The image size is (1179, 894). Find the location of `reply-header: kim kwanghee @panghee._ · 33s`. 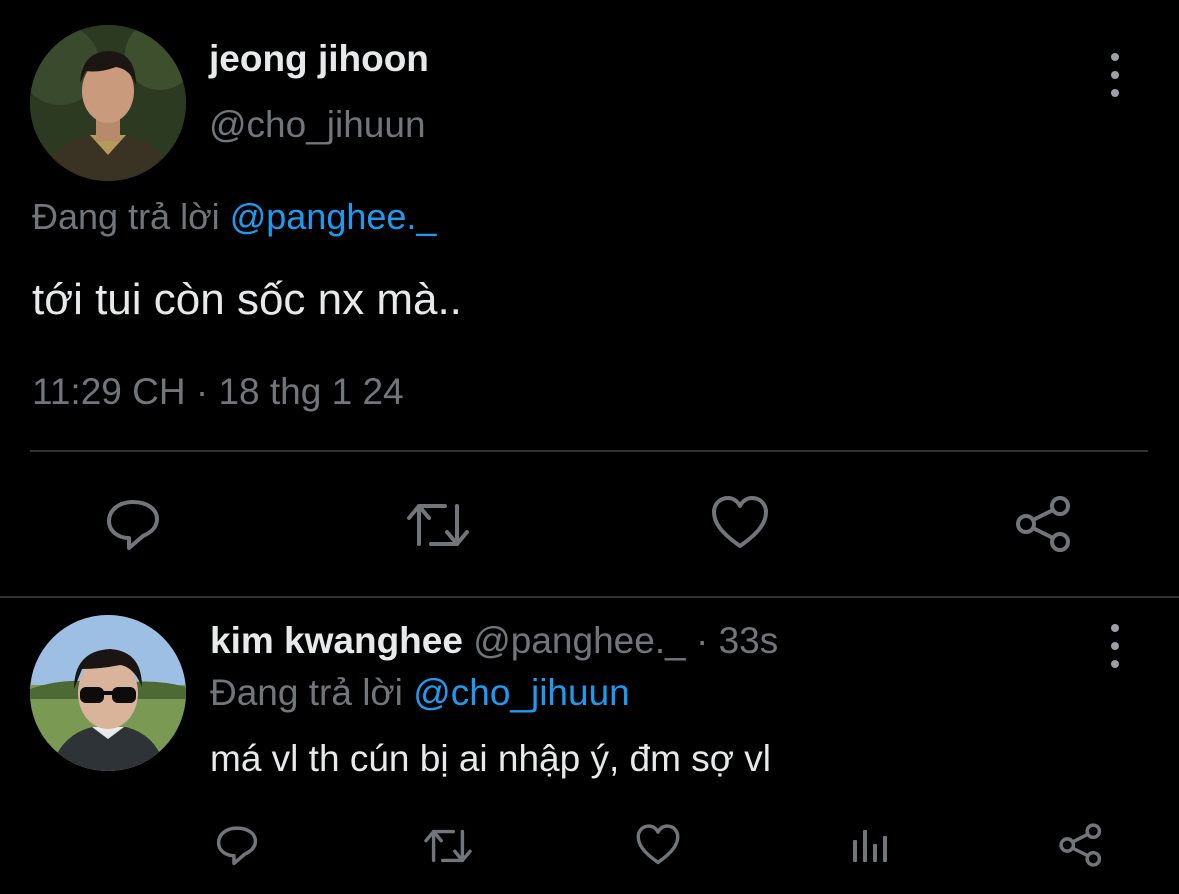

reply-header: kim kwanghee @panghee._ · 33s is located at coordinates (494, 641).